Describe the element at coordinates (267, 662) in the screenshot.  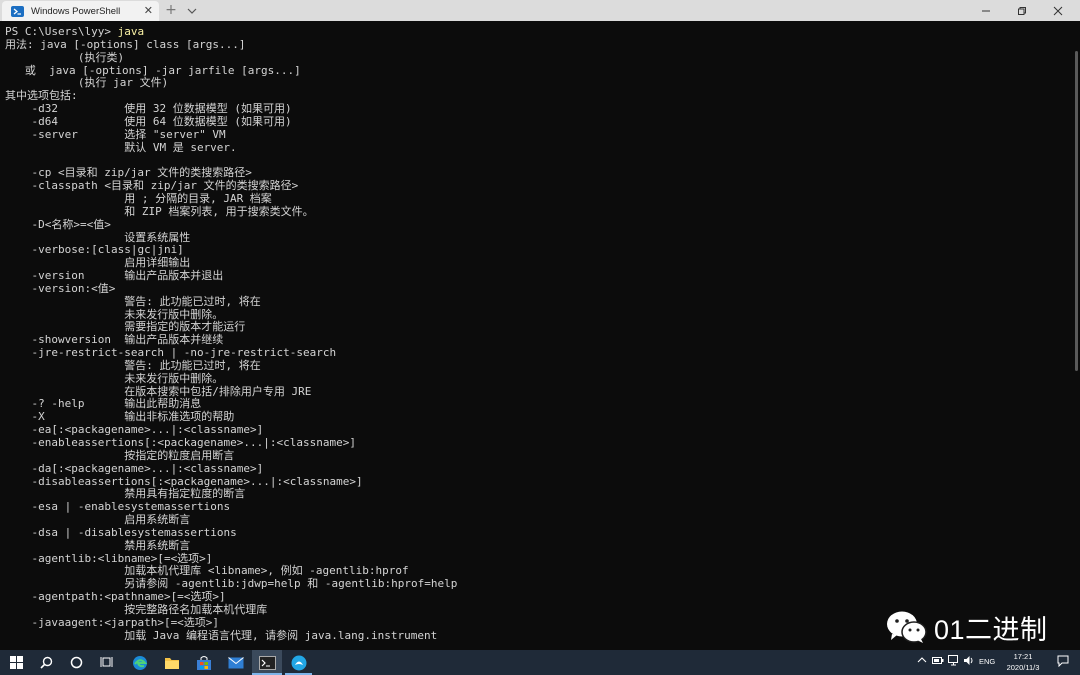
I see `terminal-icon` at that location.